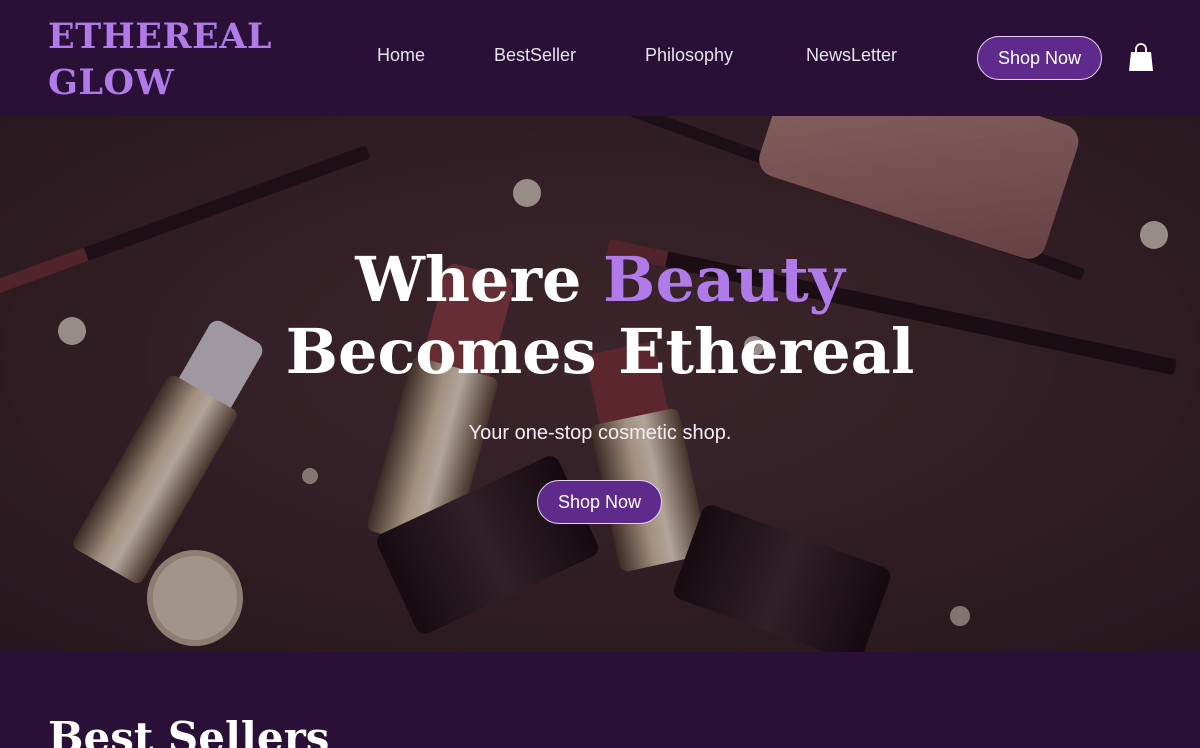 This screenshot has width=1200, height=748. I want to click on nav-link-home: Home, so click(401, 55).